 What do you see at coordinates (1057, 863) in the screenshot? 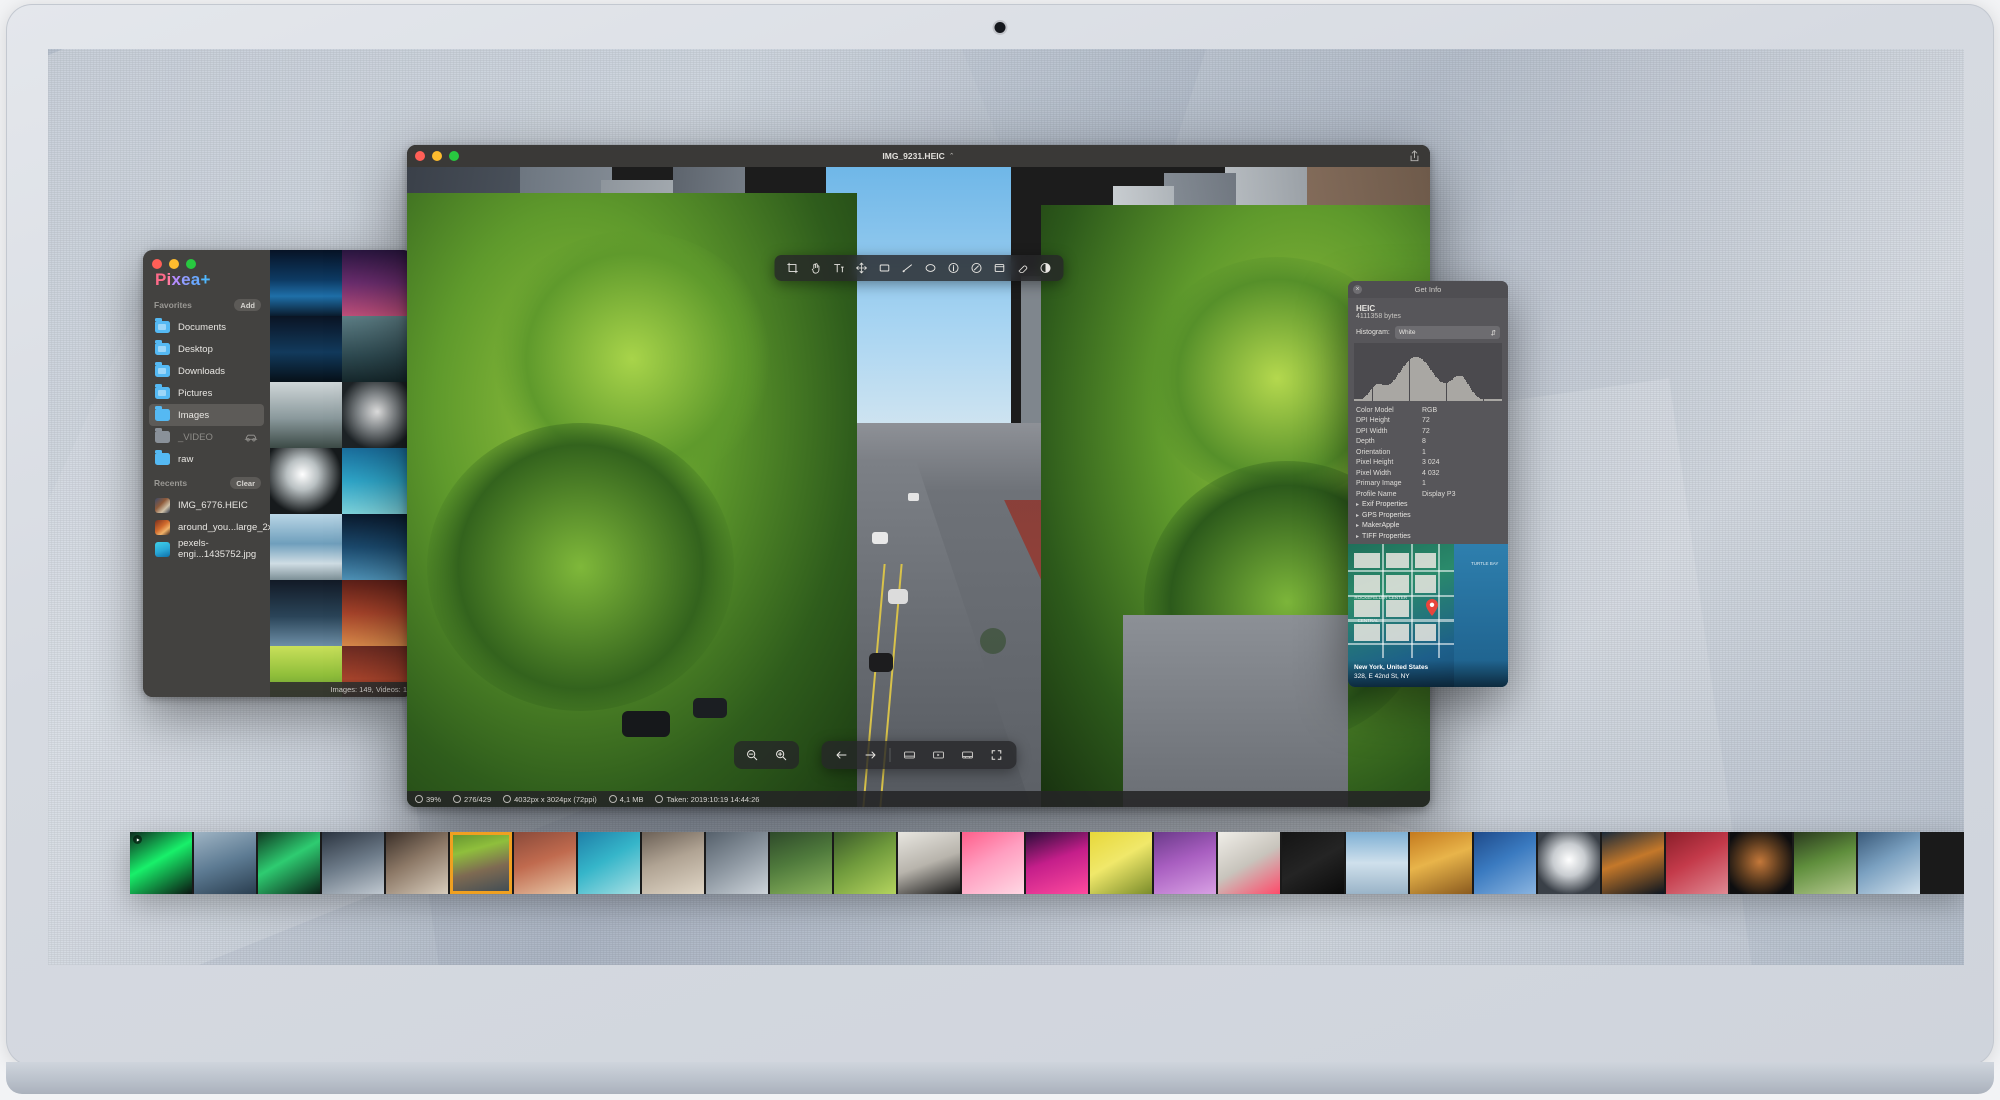
I see `neon-abstract-thumb` at bounding box center [1057, 863].